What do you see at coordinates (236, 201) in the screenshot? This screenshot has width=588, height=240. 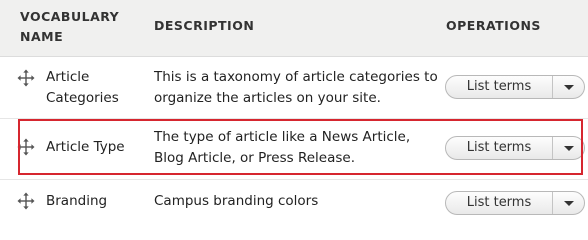 I see `description-line1: Campus branding colors` at bounding box center [236, 201].